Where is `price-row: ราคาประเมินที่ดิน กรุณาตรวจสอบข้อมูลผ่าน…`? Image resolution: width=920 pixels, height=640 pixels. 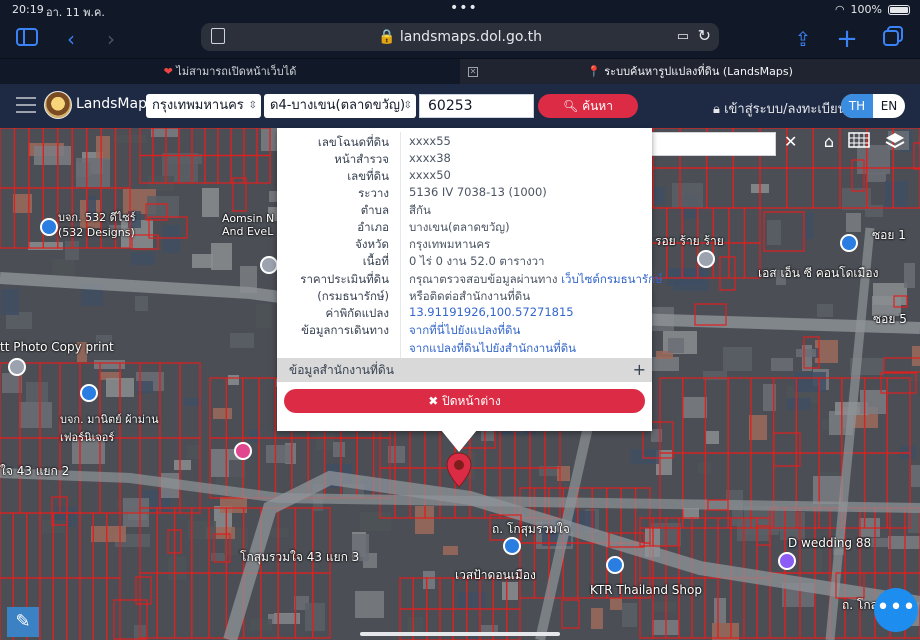 price-row: ราคาประเมินที่ดิน กรุณาตรวจสอบข้อมูลผ่าน… is located at coordinates (469, 279).